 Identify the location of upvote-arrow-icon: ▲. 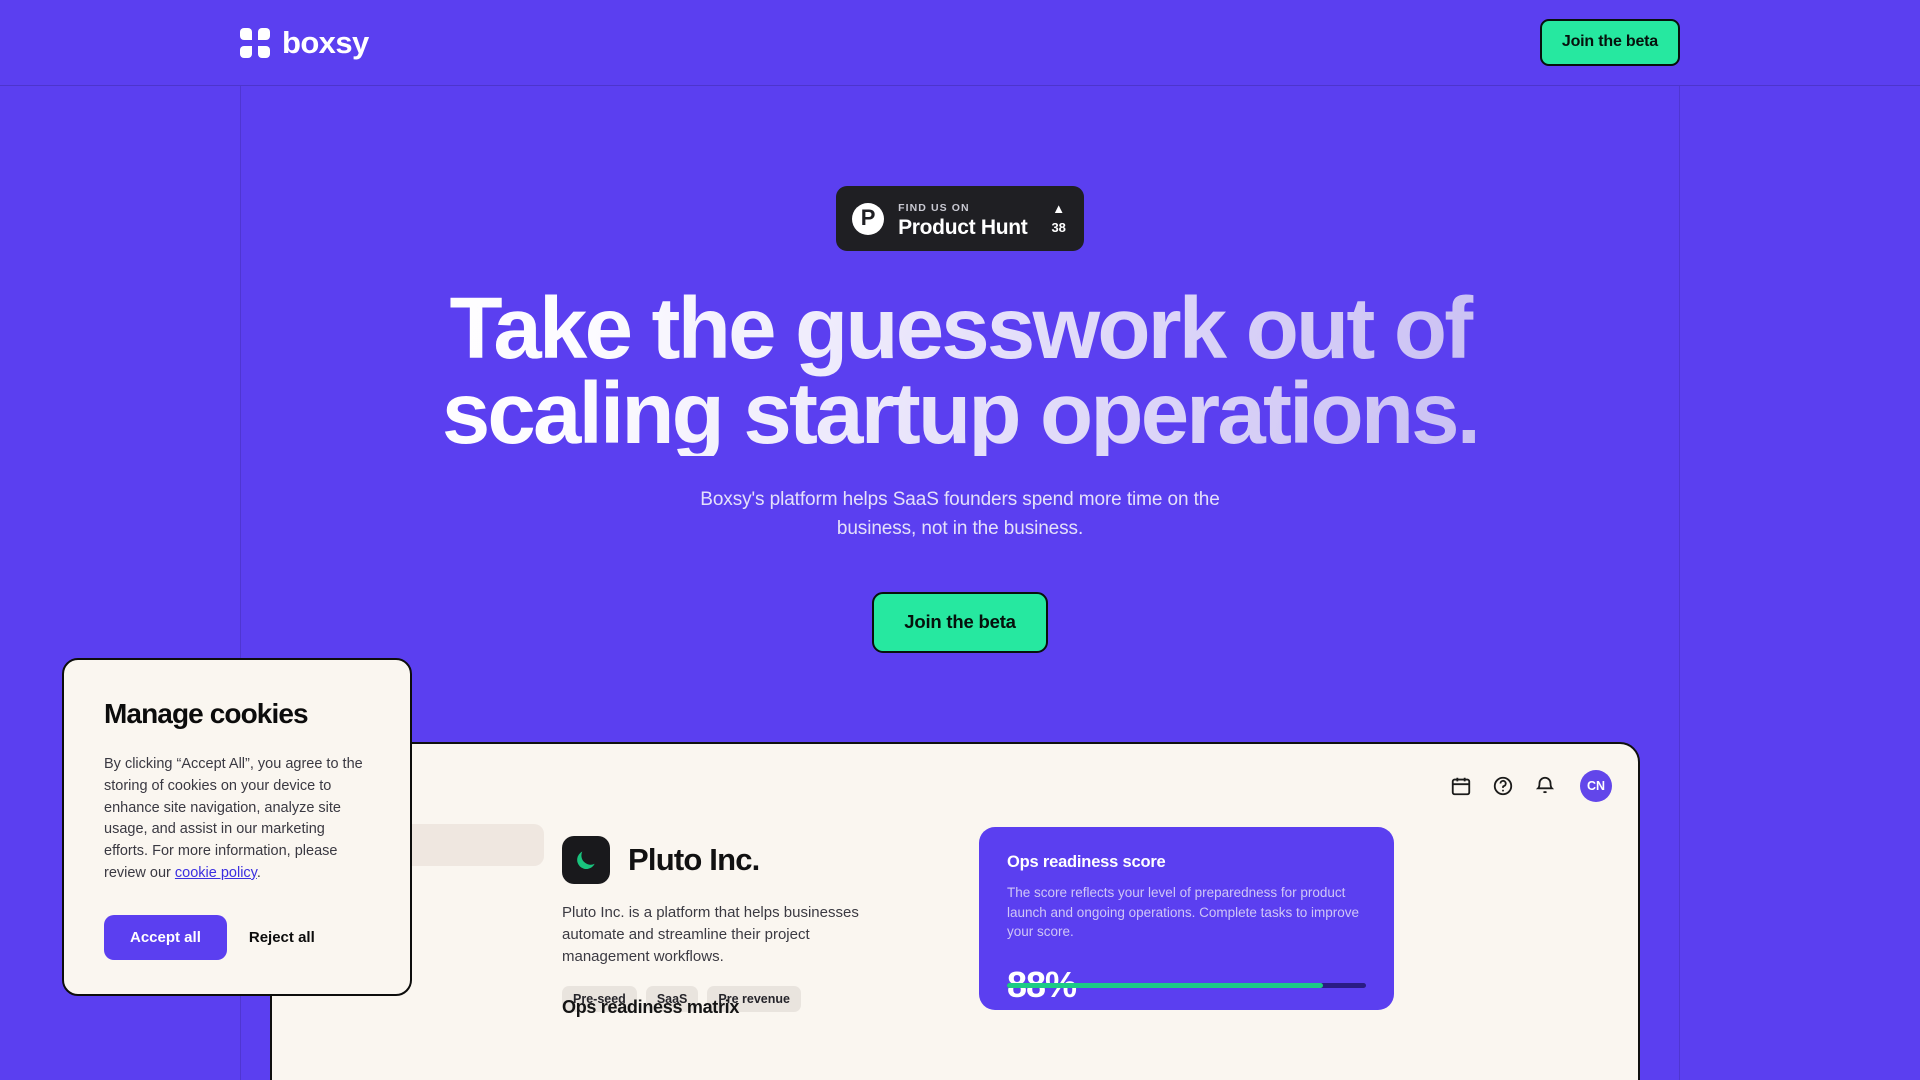
(1059, 209).